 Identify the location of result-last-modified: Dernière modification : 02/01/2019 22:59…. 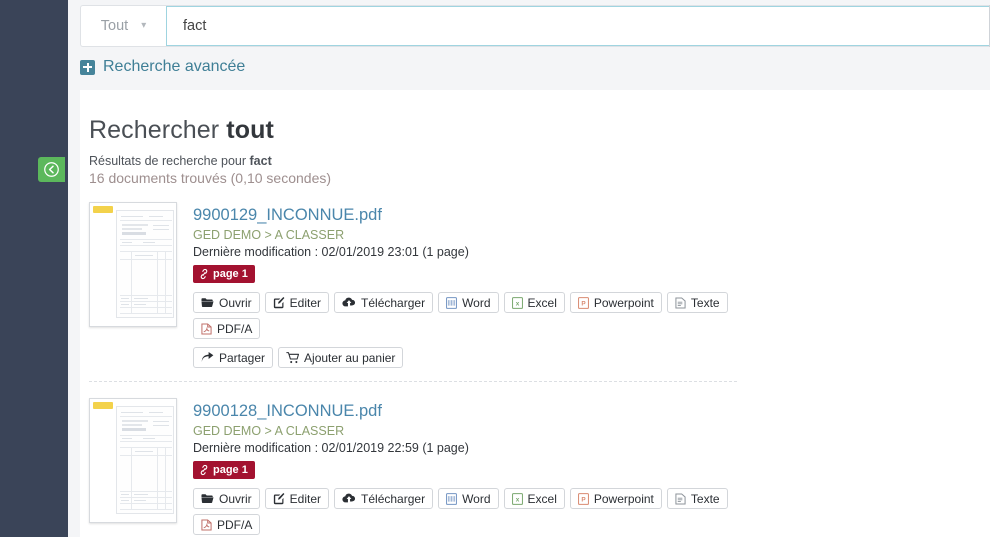
(331, 448).